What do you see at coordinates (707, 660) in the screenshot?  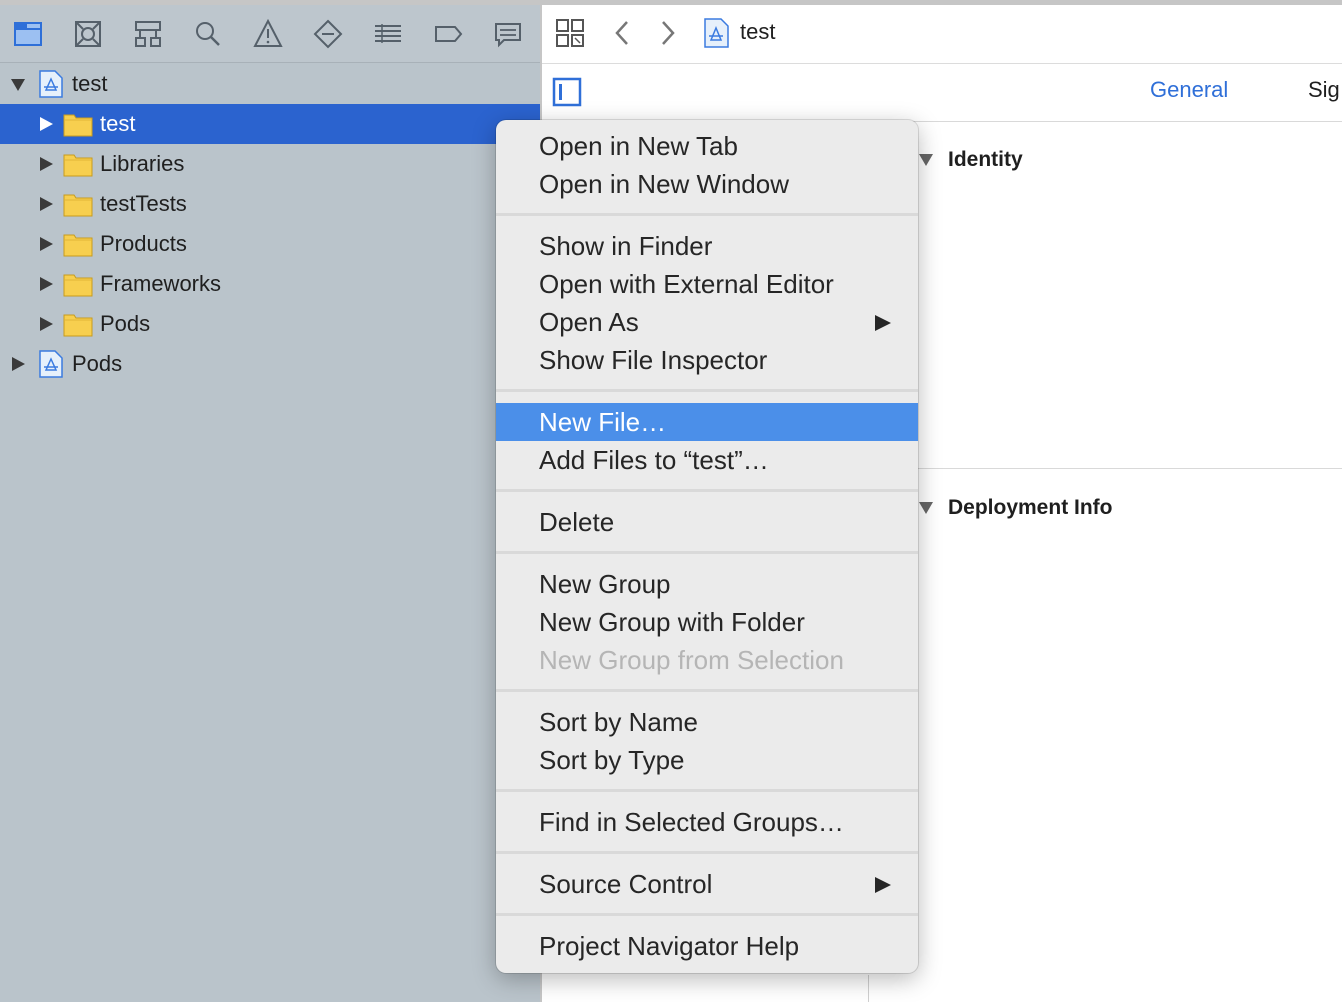 I see `menu-item-new-group-from-selection: New Group from Selection` at bounding box center [707, 660].